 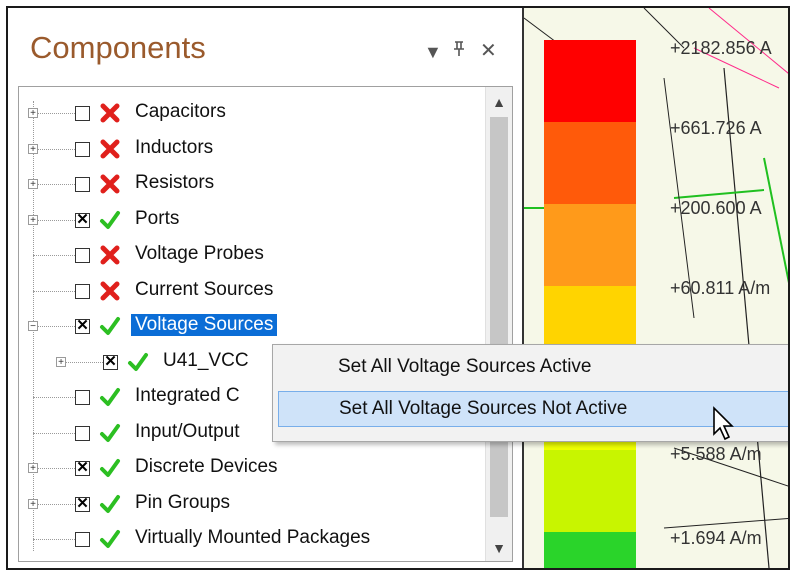 What do you see at coordinates (723, 423) in the screenshot?
I see `mouse-cursor-icon` at bounding box center [723, 423].